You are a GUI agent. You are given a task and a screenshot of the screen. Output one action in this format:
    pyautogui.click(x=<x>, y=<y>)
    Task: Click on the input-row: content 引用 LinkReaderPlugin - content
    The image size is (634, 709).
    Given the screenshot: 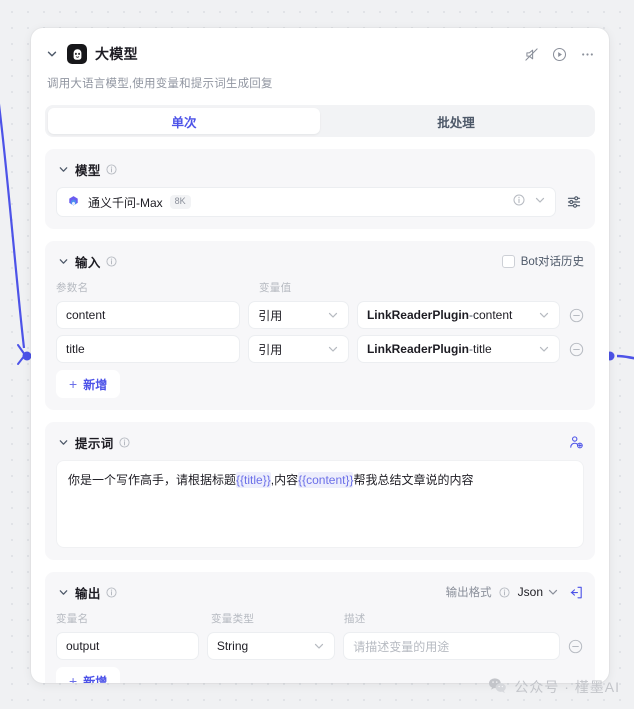 What is the action you would take?
    pyautogui.click(x=320, y=315)
    